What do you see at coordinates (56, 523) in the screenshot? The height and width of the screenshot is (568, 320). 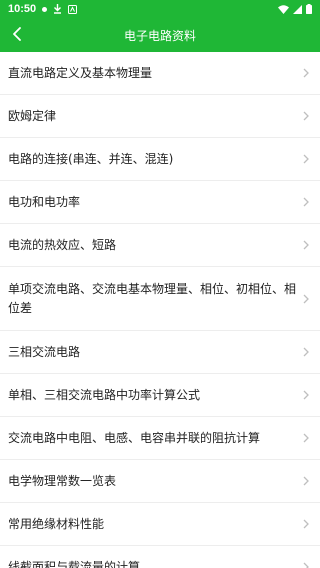 I see `list-item-label: 常用绝缘材料性能` at bounding box center [56, 523].